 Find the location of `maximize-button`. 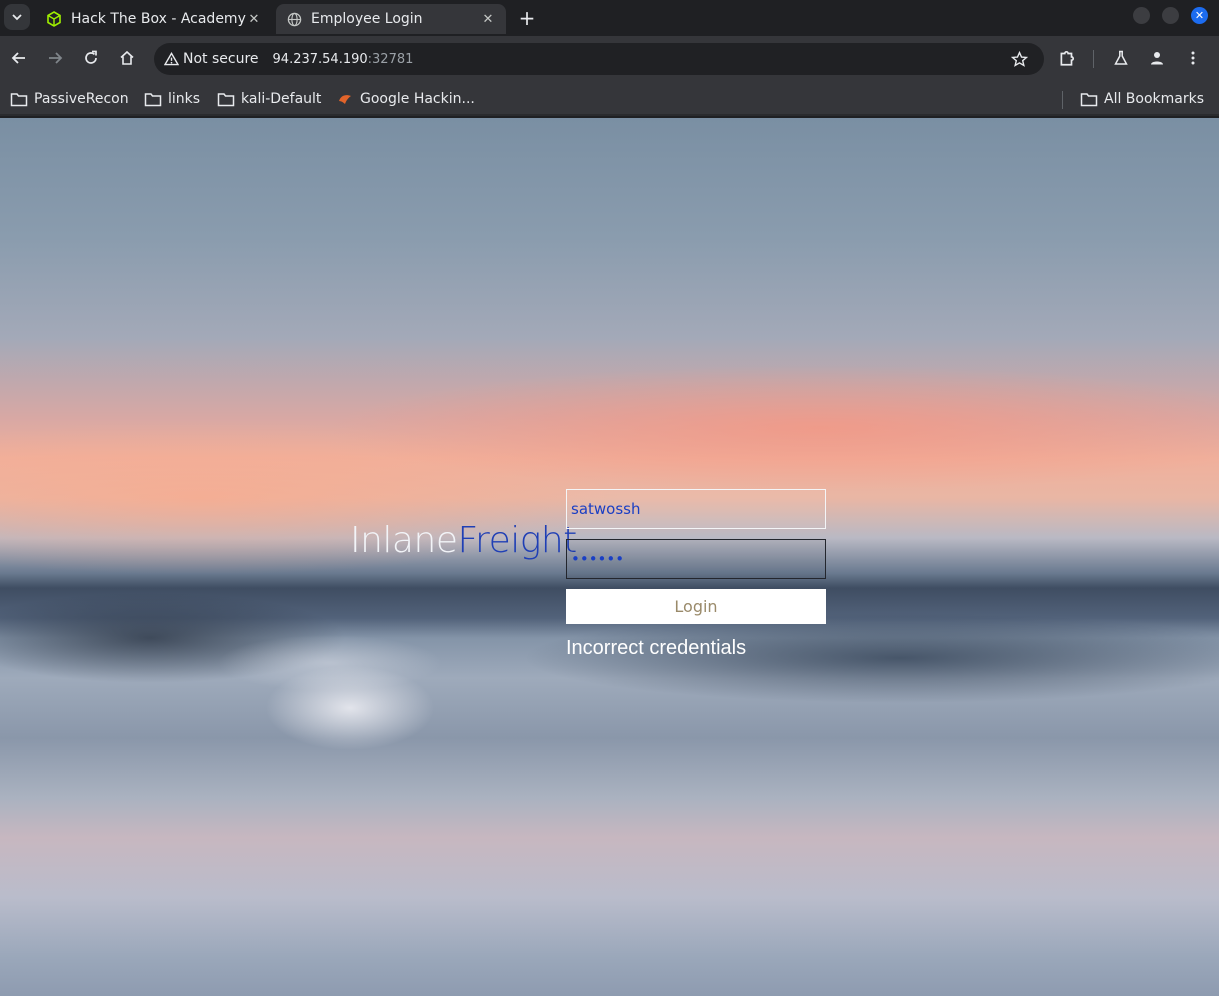

maximize-button is located at coordinates (1170, 15).